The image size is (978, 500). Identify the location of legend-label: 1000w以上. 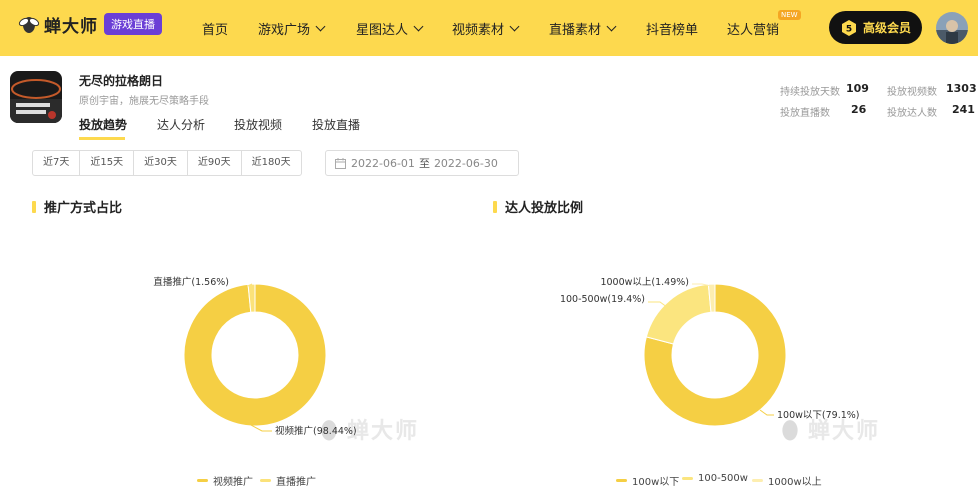
(795, 482).